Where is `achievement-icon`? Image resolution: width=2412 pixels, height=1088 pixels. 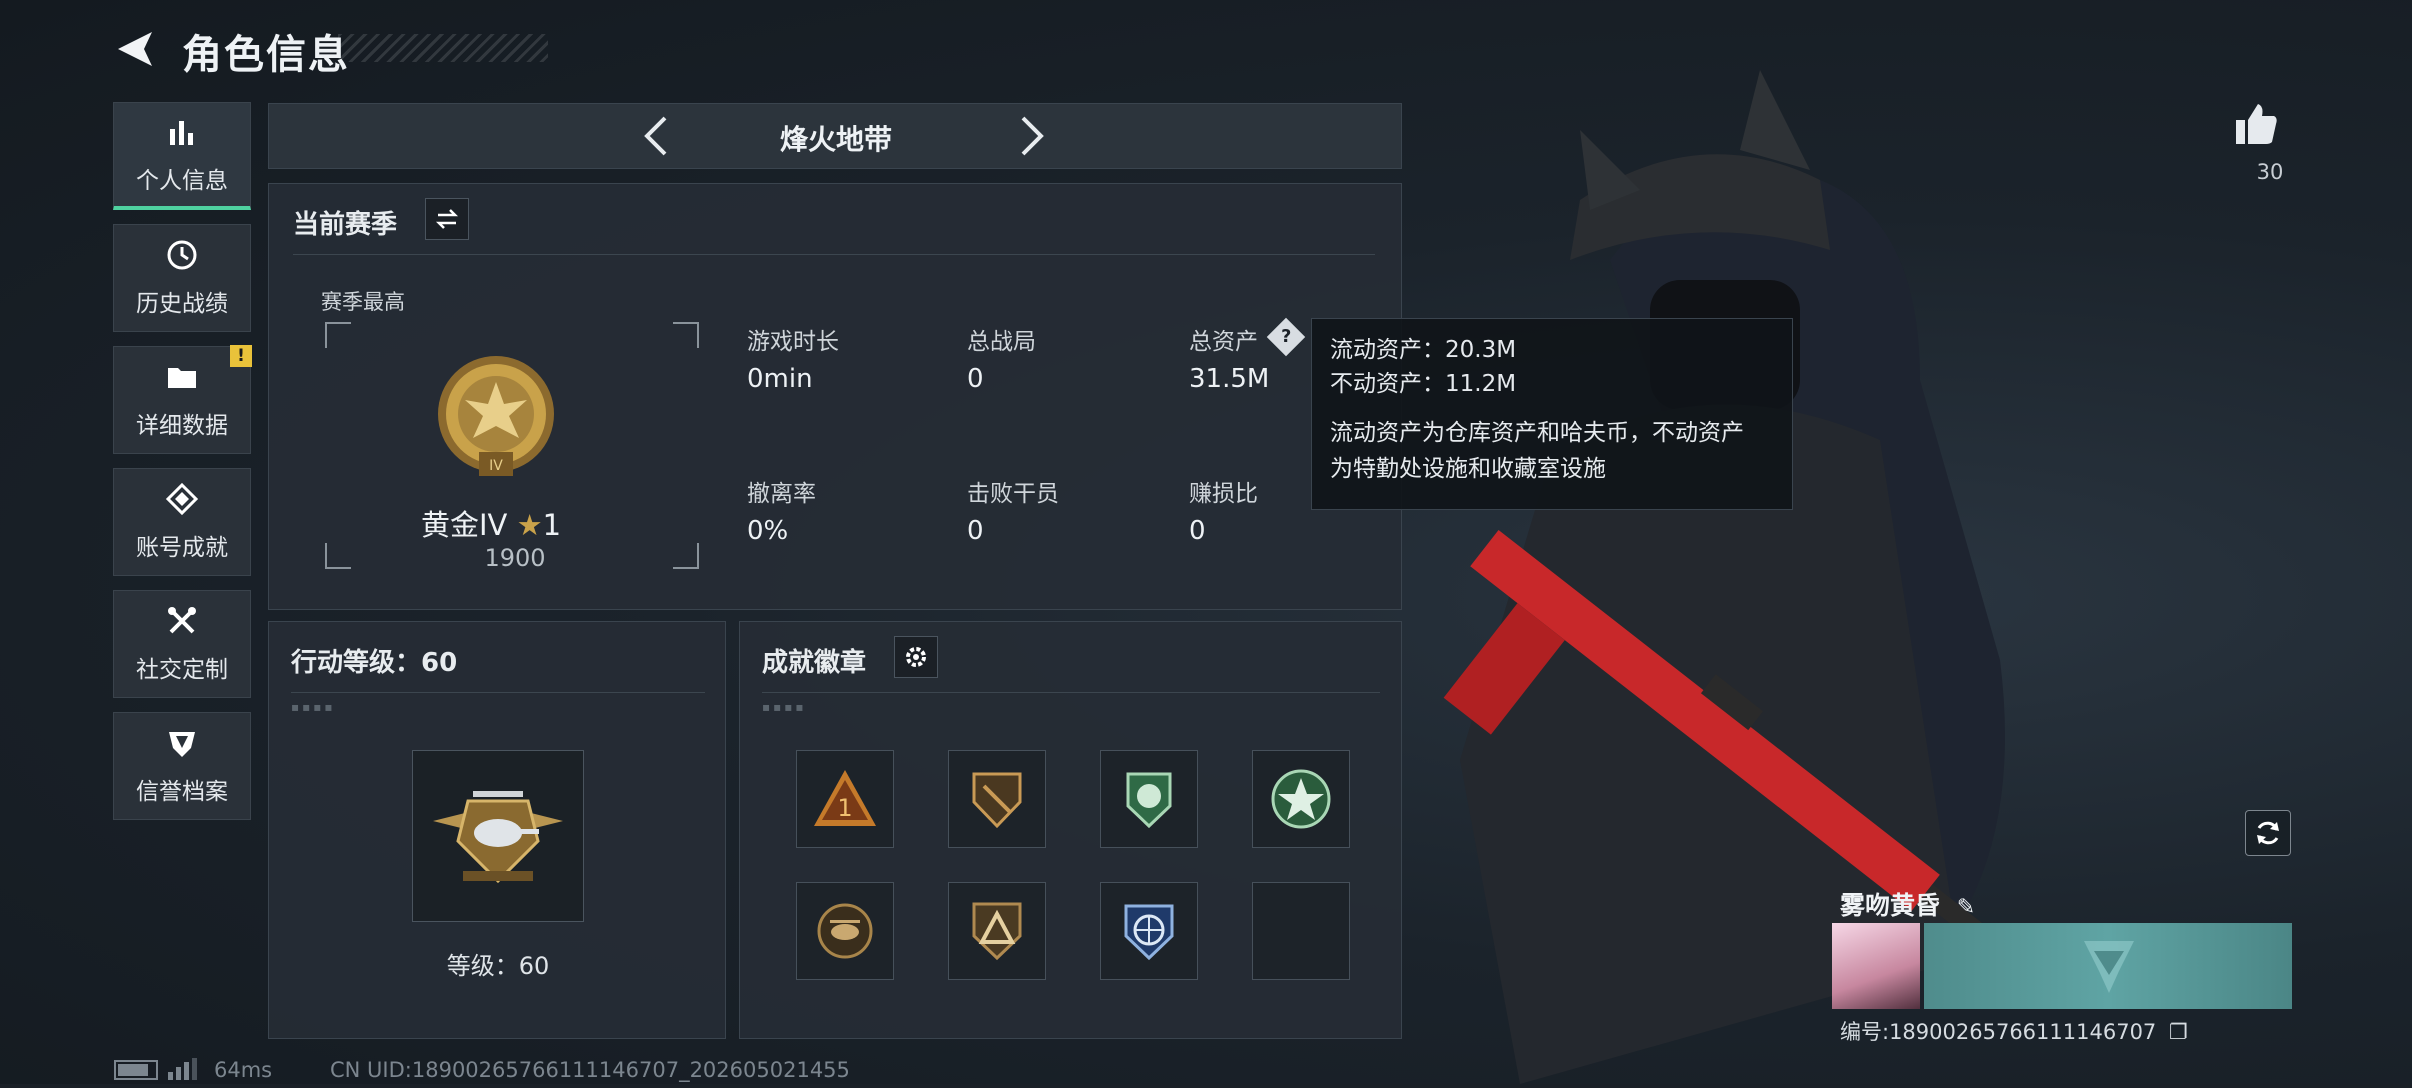
achievement-icon is located at coordinates (182, 499).